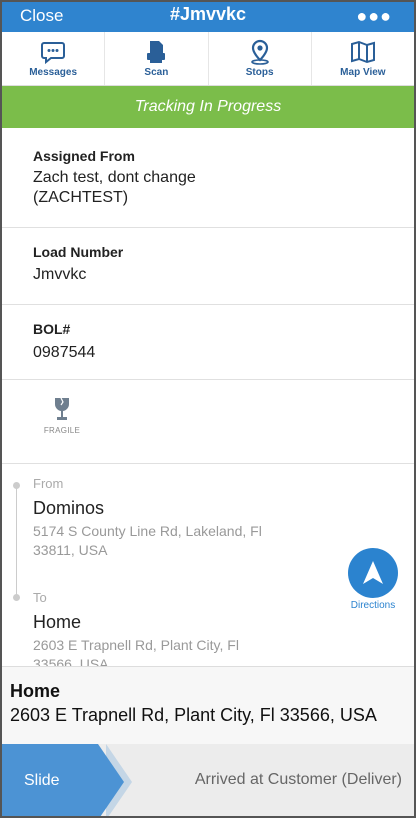 Image resolution: width=416 pixels, height=818 pixels. I want to click on assigned-from-label: Assigned From, so click(84, 156).